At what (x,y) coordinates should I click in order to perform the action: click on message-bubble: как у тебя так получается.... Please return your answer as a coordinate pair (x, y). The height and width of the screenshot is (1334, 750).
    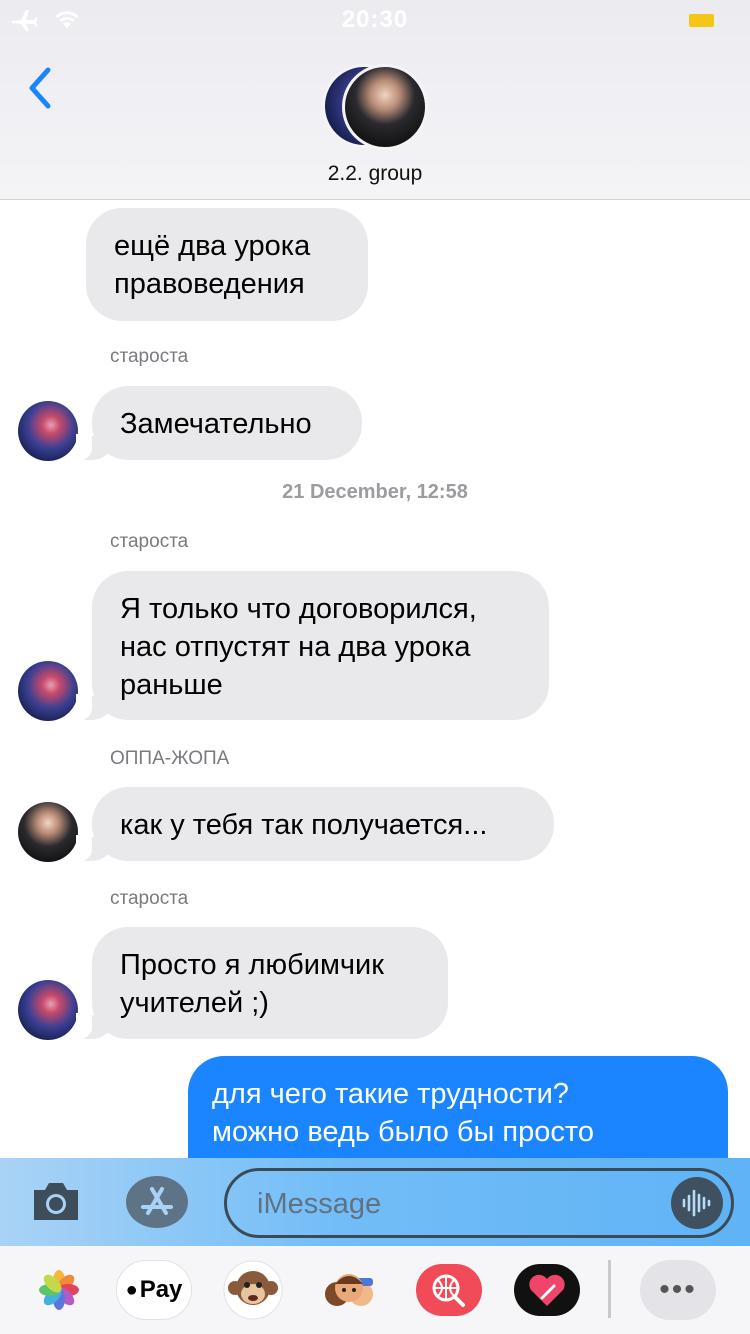
    Looking at the image, I should click on (315, 824).